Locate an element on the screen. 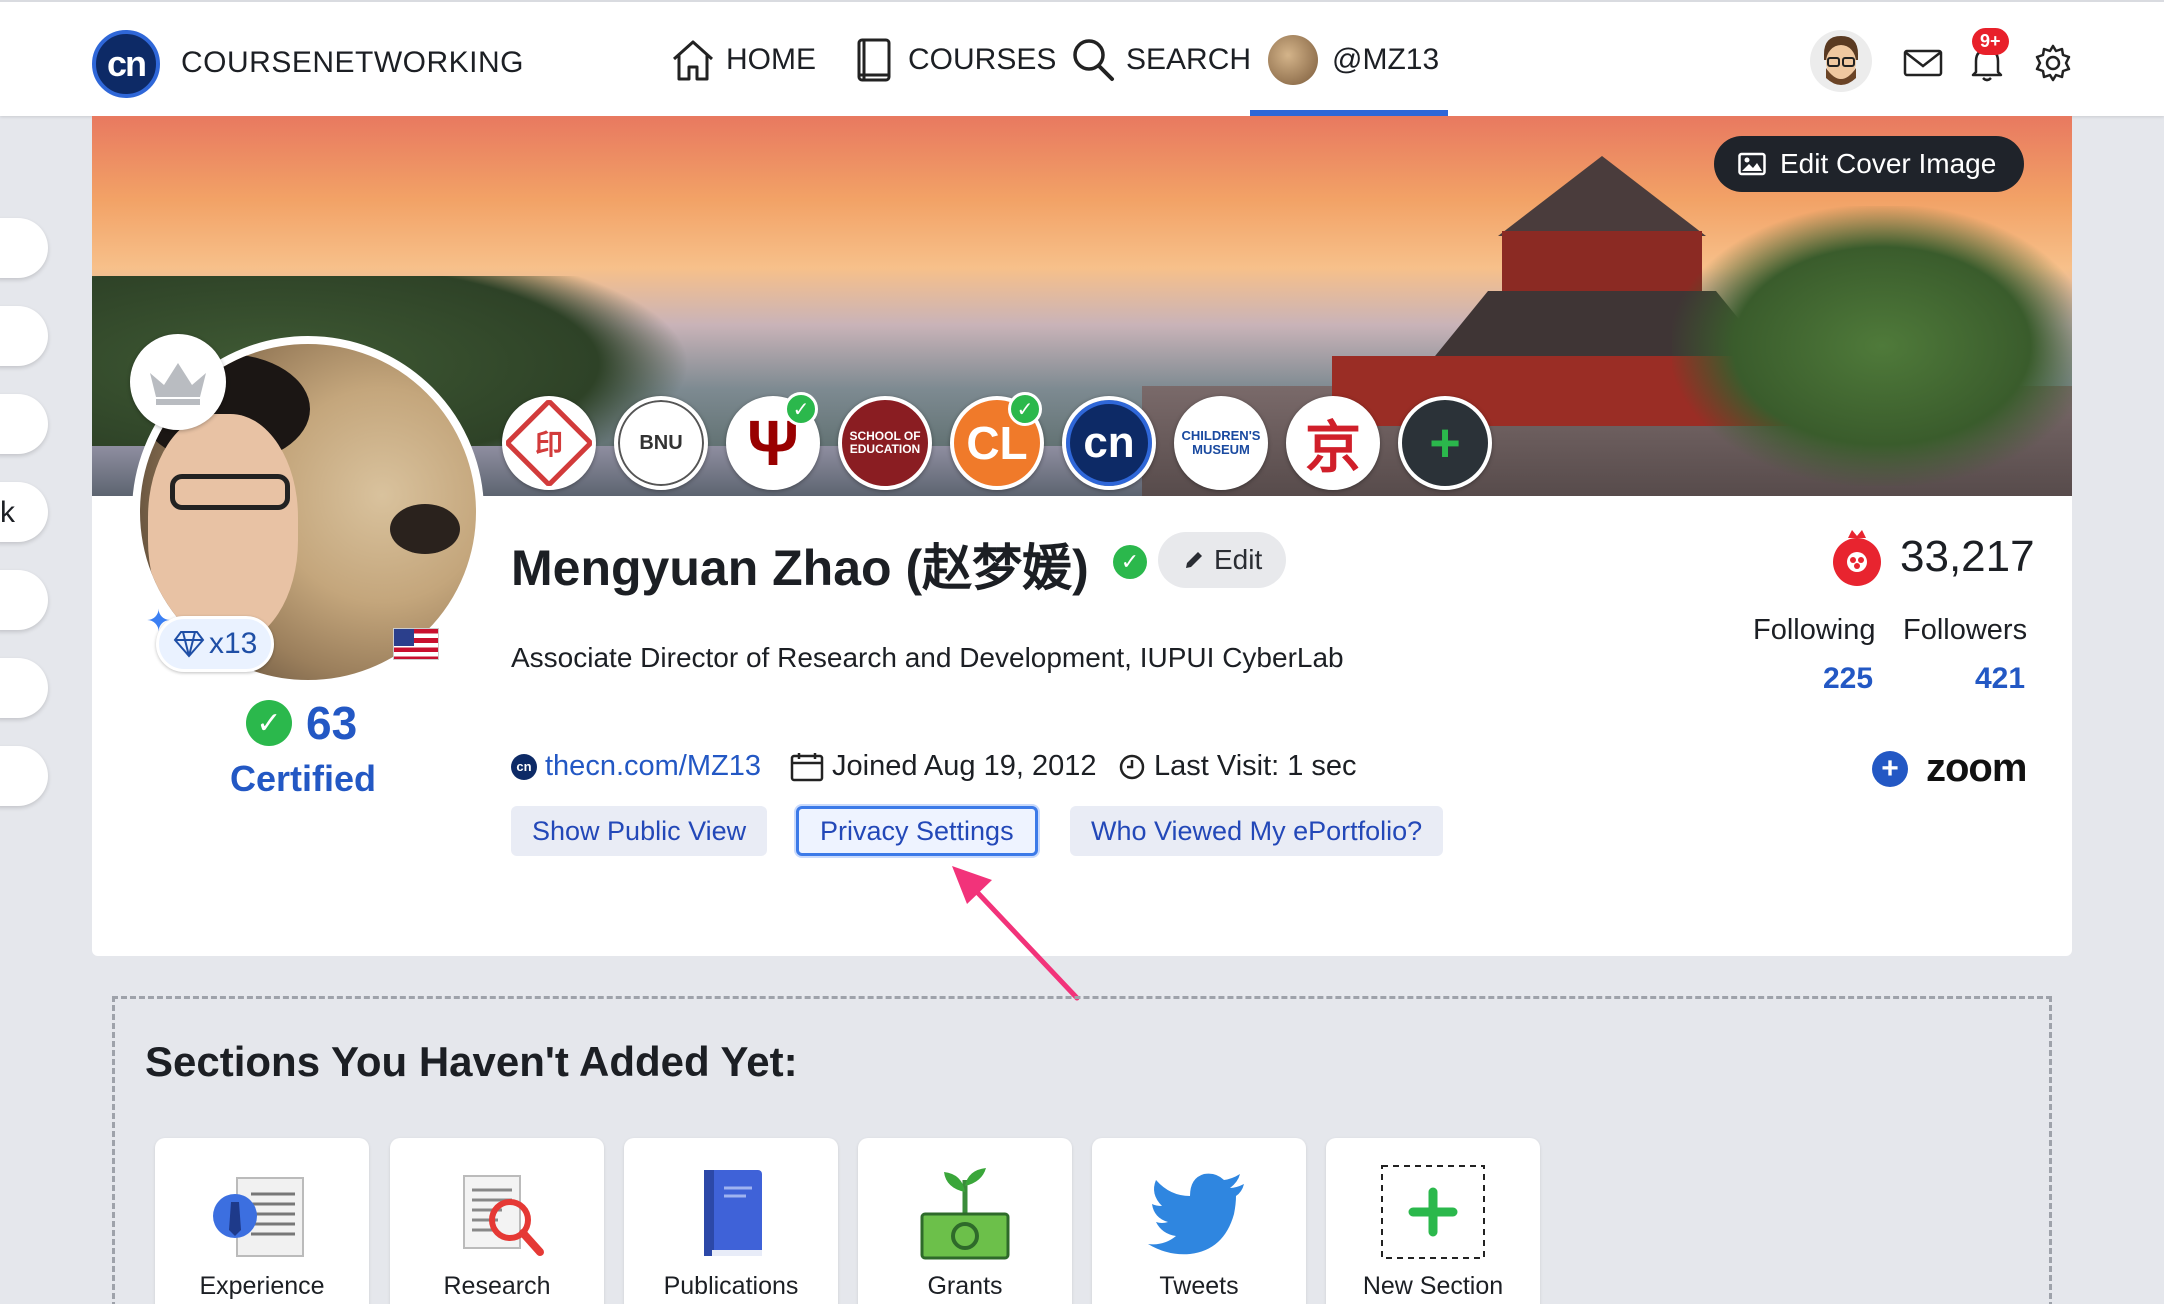  who-viewed-button: Who Viewed My ePortfolio? is located at coordinates (1257, 831).